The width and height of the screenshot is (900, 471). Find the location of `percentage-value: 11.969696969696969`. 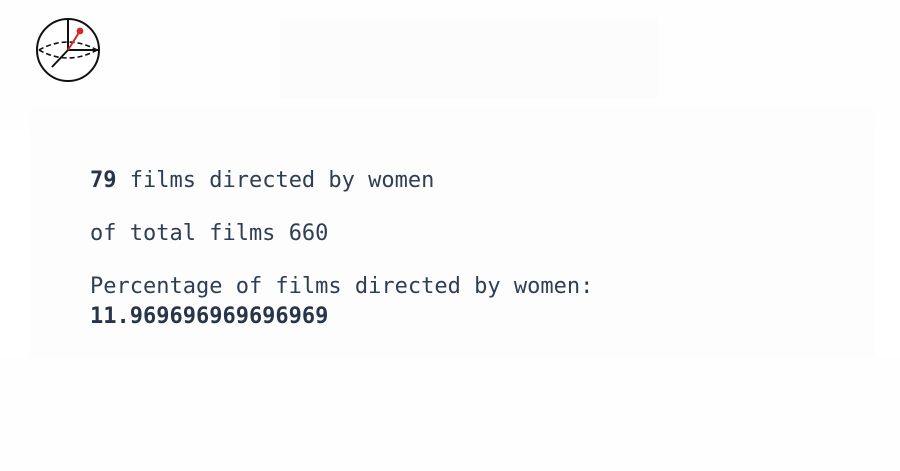

percentage-value: 11.969696969696969 is located at coordinates (209, 316).